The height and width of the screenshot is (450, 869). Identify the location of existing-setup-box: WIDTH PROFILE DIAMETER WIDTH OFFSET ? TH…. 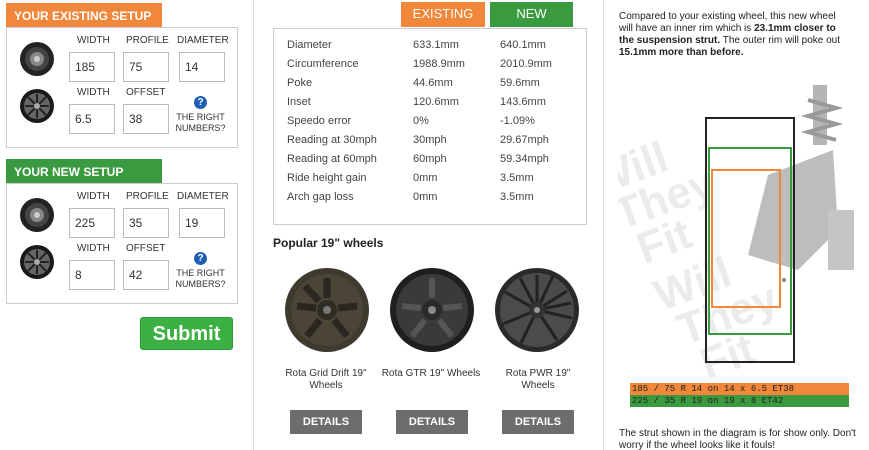
(122, 87).